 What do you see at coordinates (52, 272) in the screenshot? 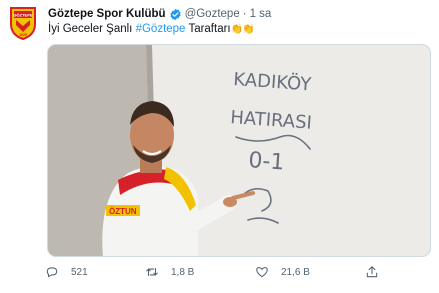
I see `reply-icon` at bounding box center [52, 272].